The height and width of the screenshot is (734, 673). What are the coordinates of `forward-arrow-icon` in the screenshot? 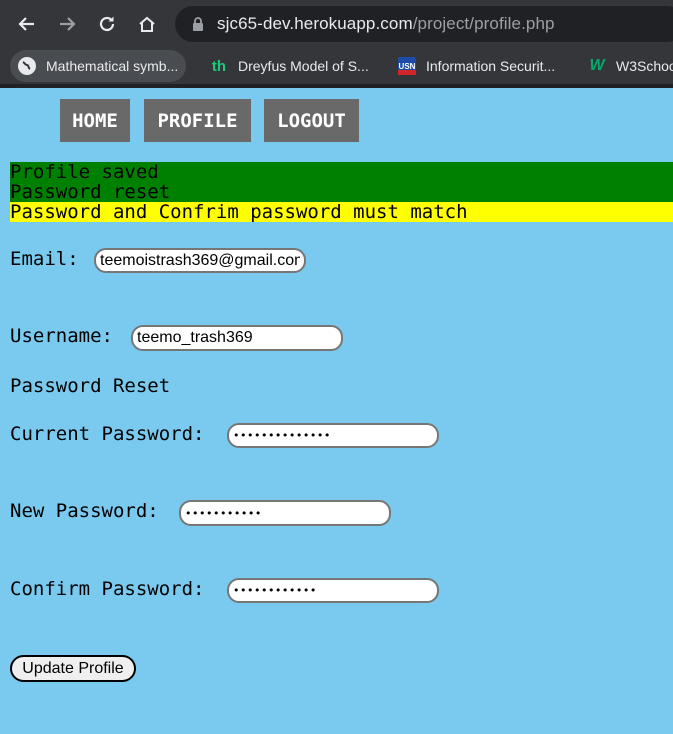 It's located at (68, 24).